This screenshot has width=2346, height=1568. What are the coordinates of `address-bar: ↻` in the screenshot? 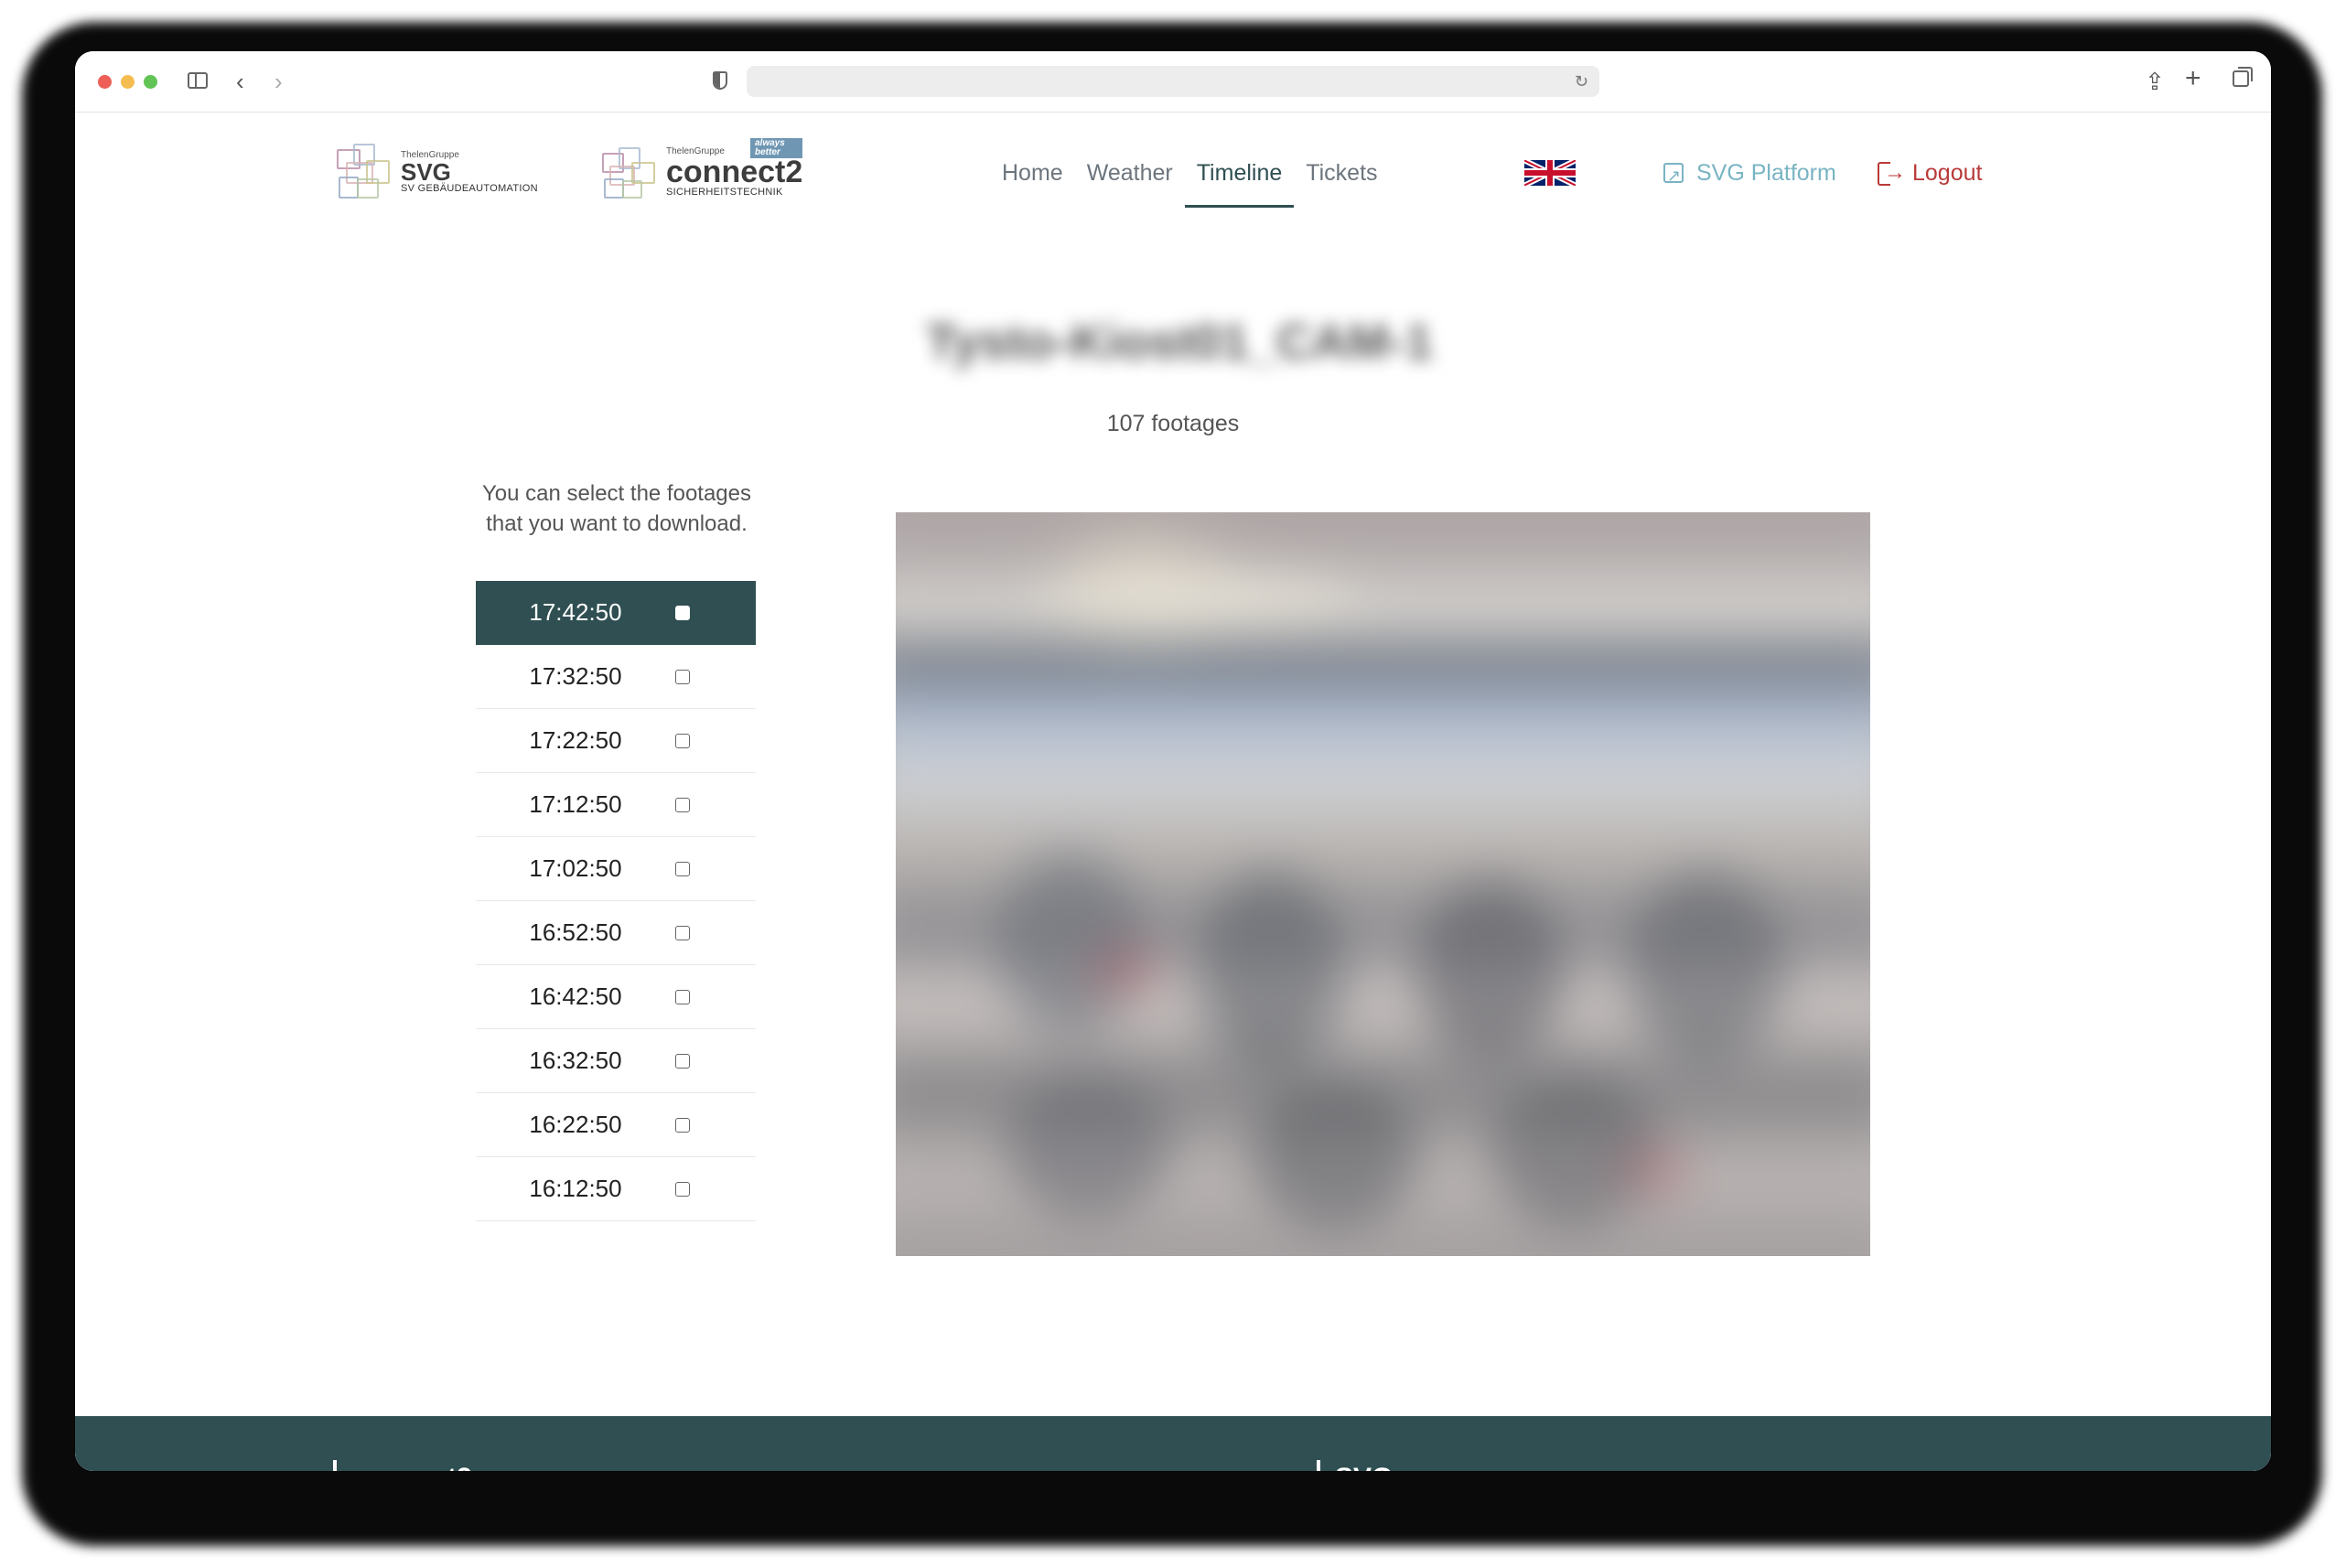 It's located at (1173, 81).